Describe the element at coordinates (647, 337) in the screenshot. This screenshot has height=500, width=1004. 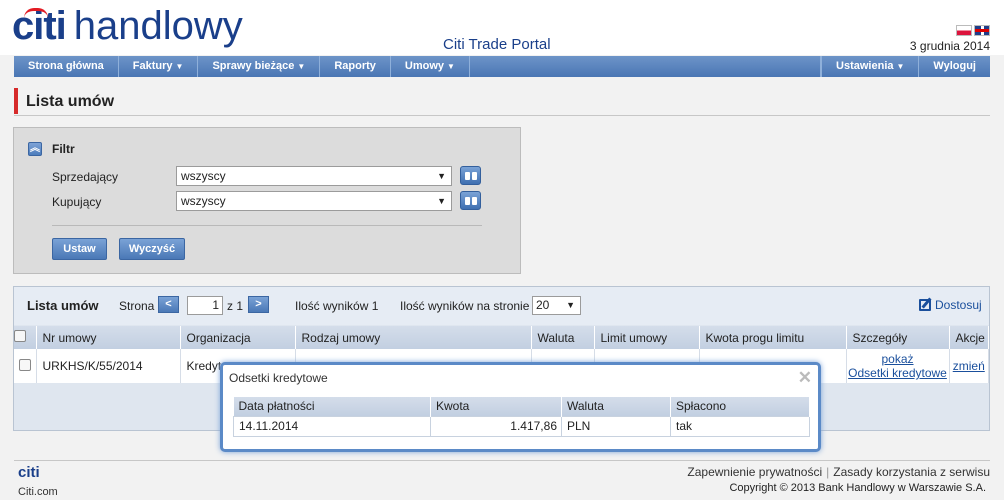
I see `col-contract-limit: Limit umowy` at that location.